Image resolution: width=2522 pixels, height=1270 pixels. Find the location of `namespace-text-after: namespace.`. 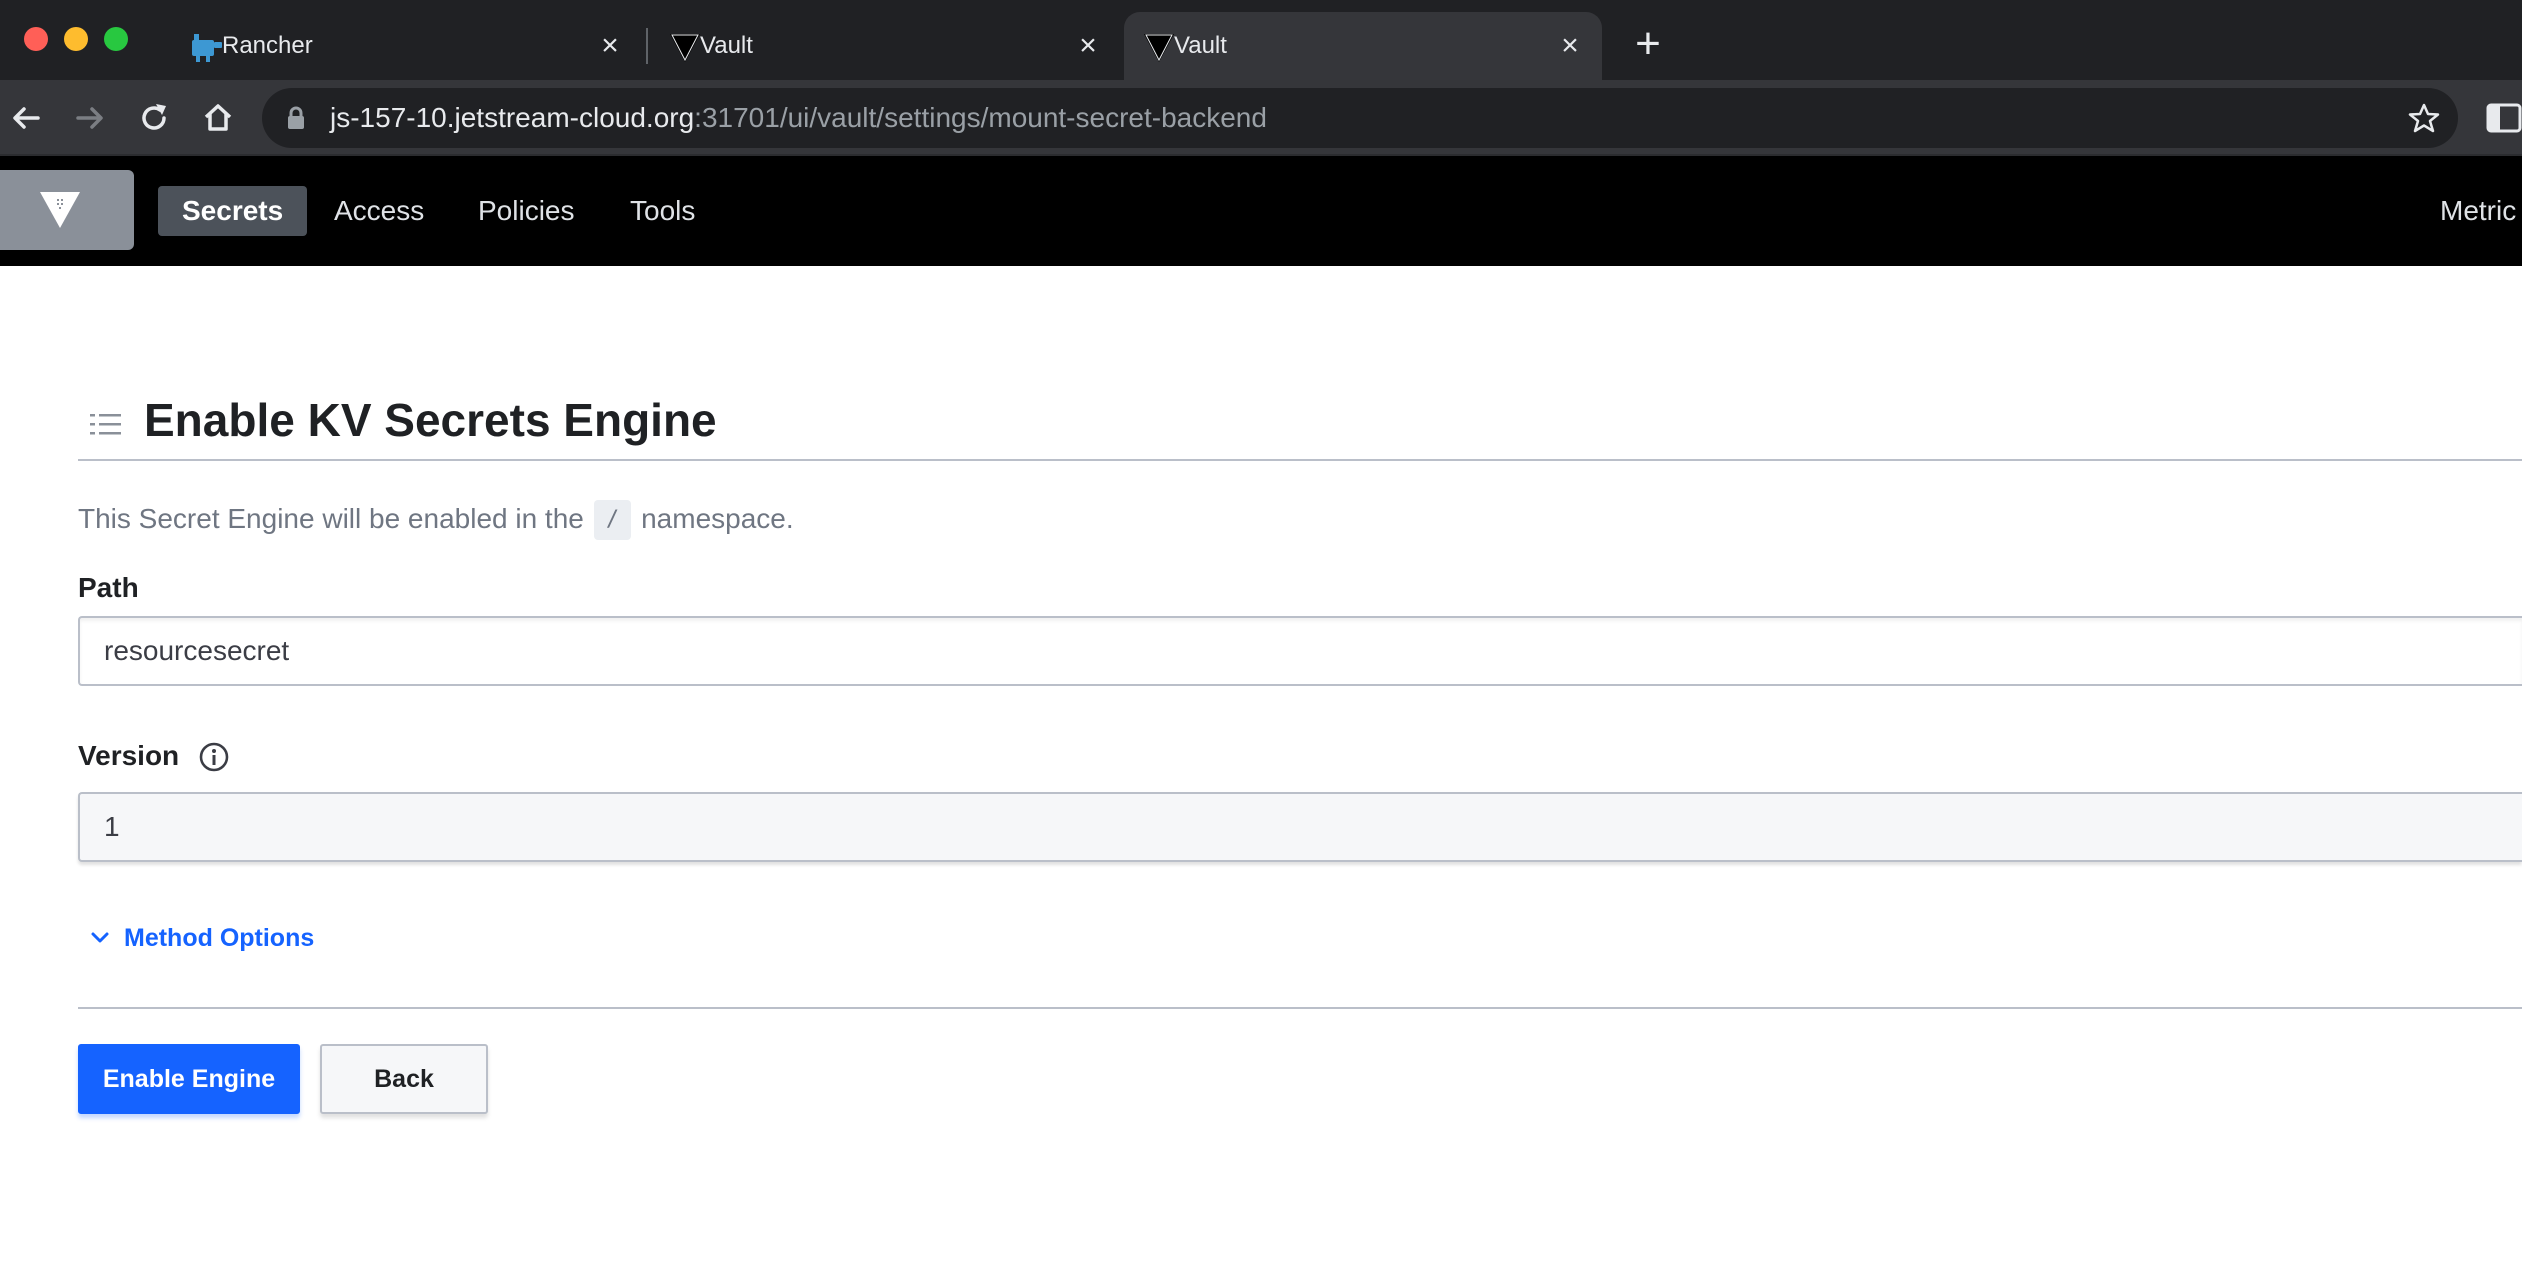

namespace-text-after: namespace. is located at coordinates (717, 518).